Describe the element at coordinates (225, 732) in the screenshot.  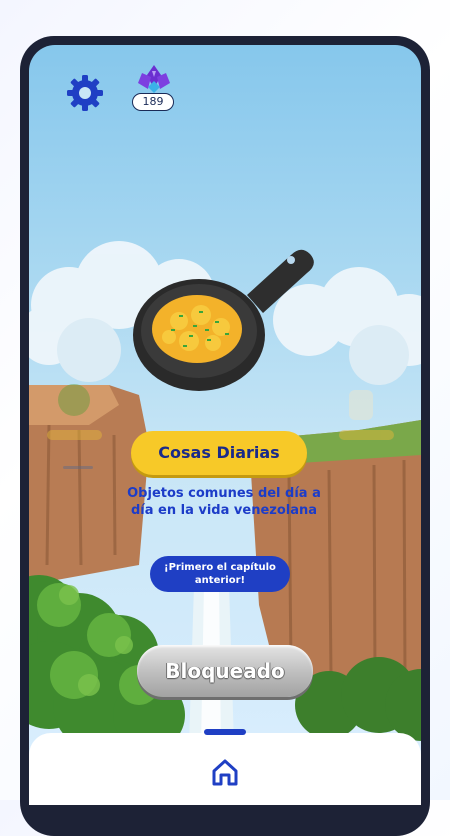
I see `nav-indicator` at that location.